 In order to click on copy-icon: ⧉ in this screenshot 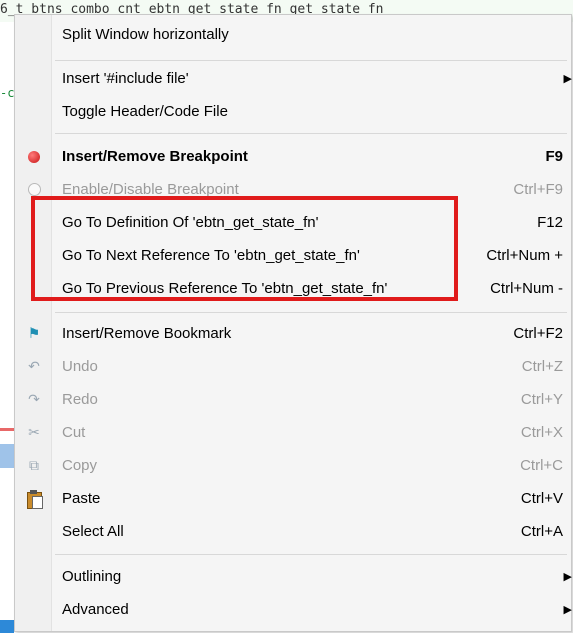, I will do `click(34, 465)`.